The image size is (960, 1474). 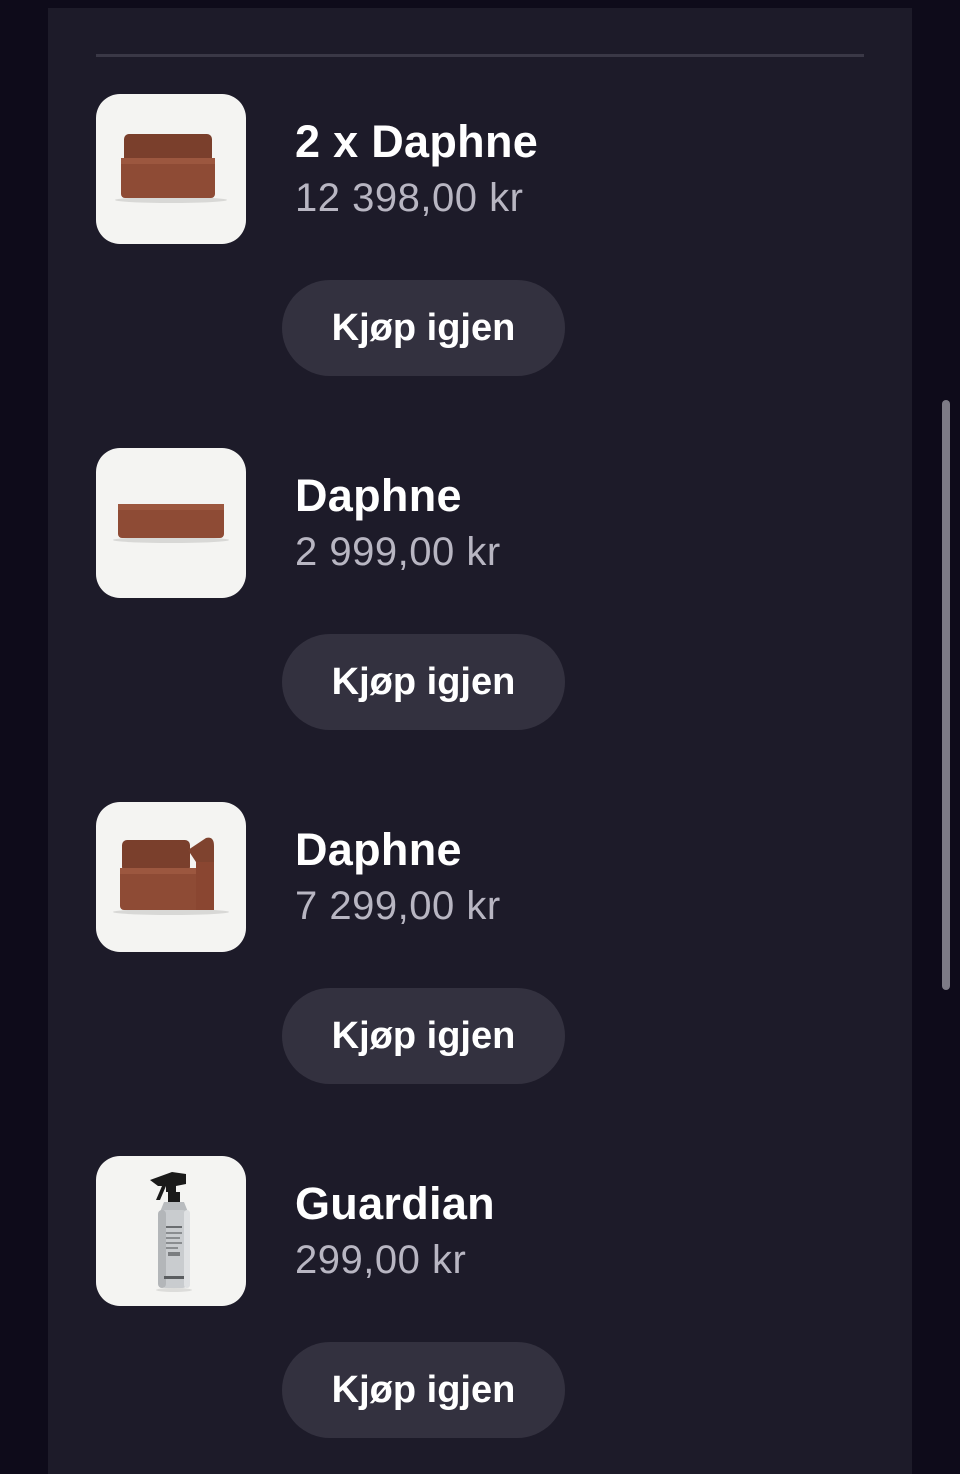 What do you see at coordinates (381, 1260) in the screenshot?
I see `product-price: 299,00 kr` at bounding box center [381, 1260].